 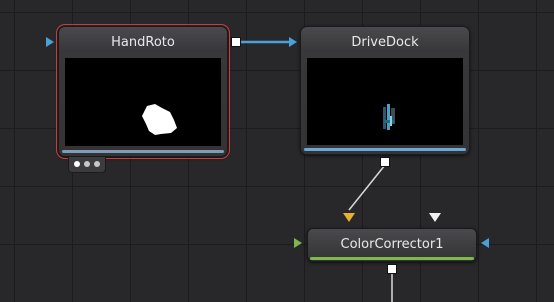 I want to click on handroto-input-triangle-icon, so click(x=50, y=42).